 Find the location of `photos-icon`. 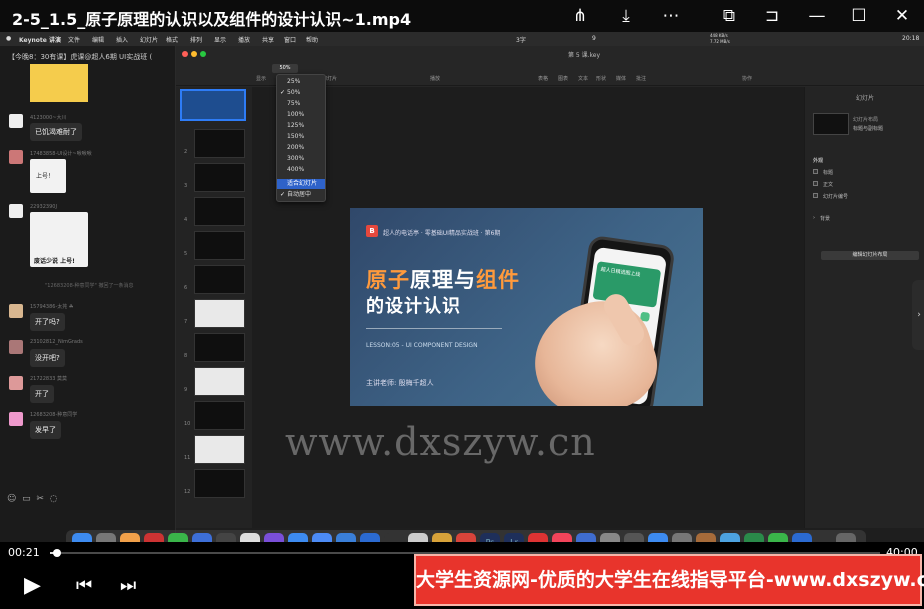

photos-icon is located at coordinates (130, 537).